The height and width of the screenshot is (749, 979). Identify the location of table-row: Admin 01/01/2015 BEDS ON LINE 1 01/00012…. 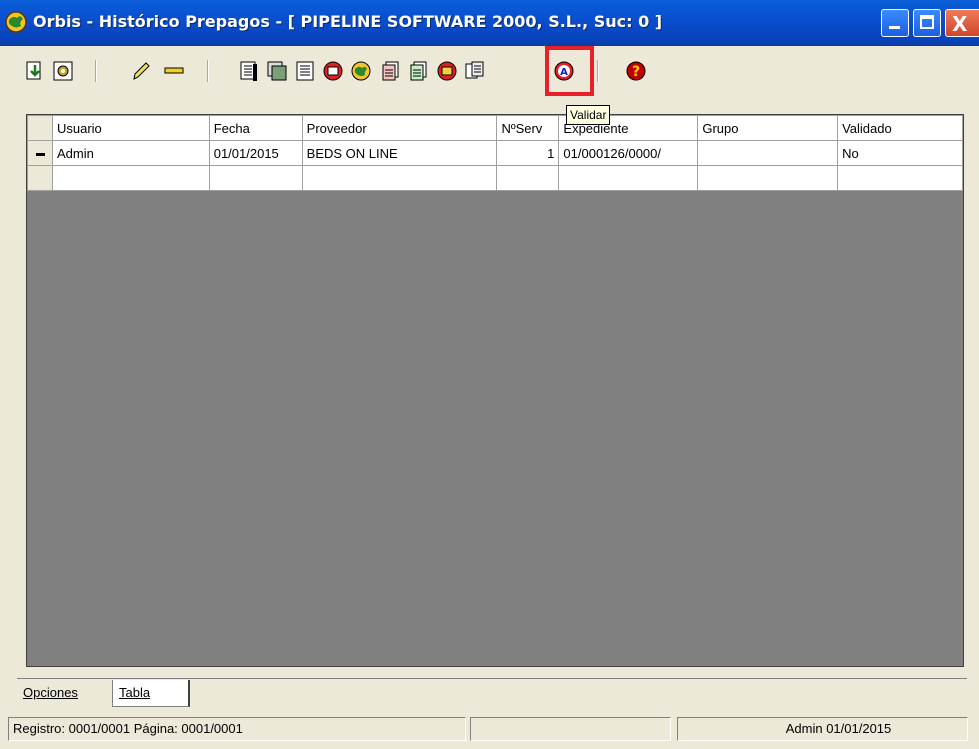
(495, 153).